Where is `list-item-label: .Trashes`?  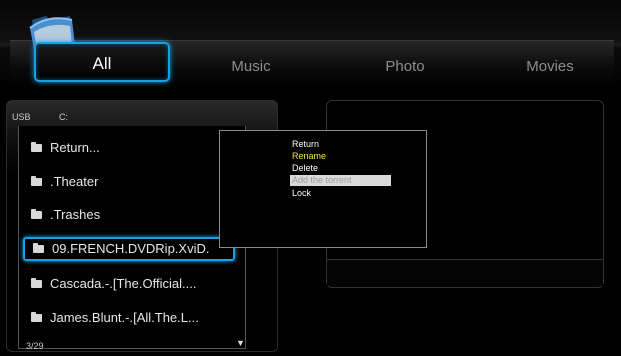 list-item-label: .Trashes is located at coordinates (75, 214).